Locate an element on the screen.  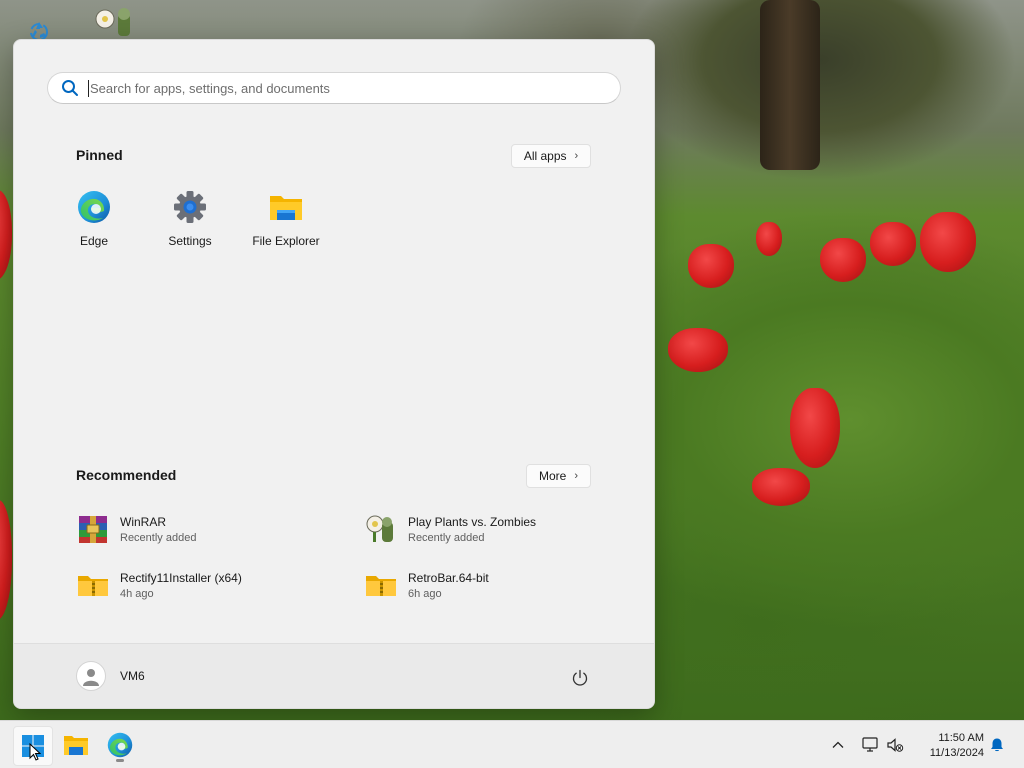
chevron-up-icon is located at coordinates (838, 744).